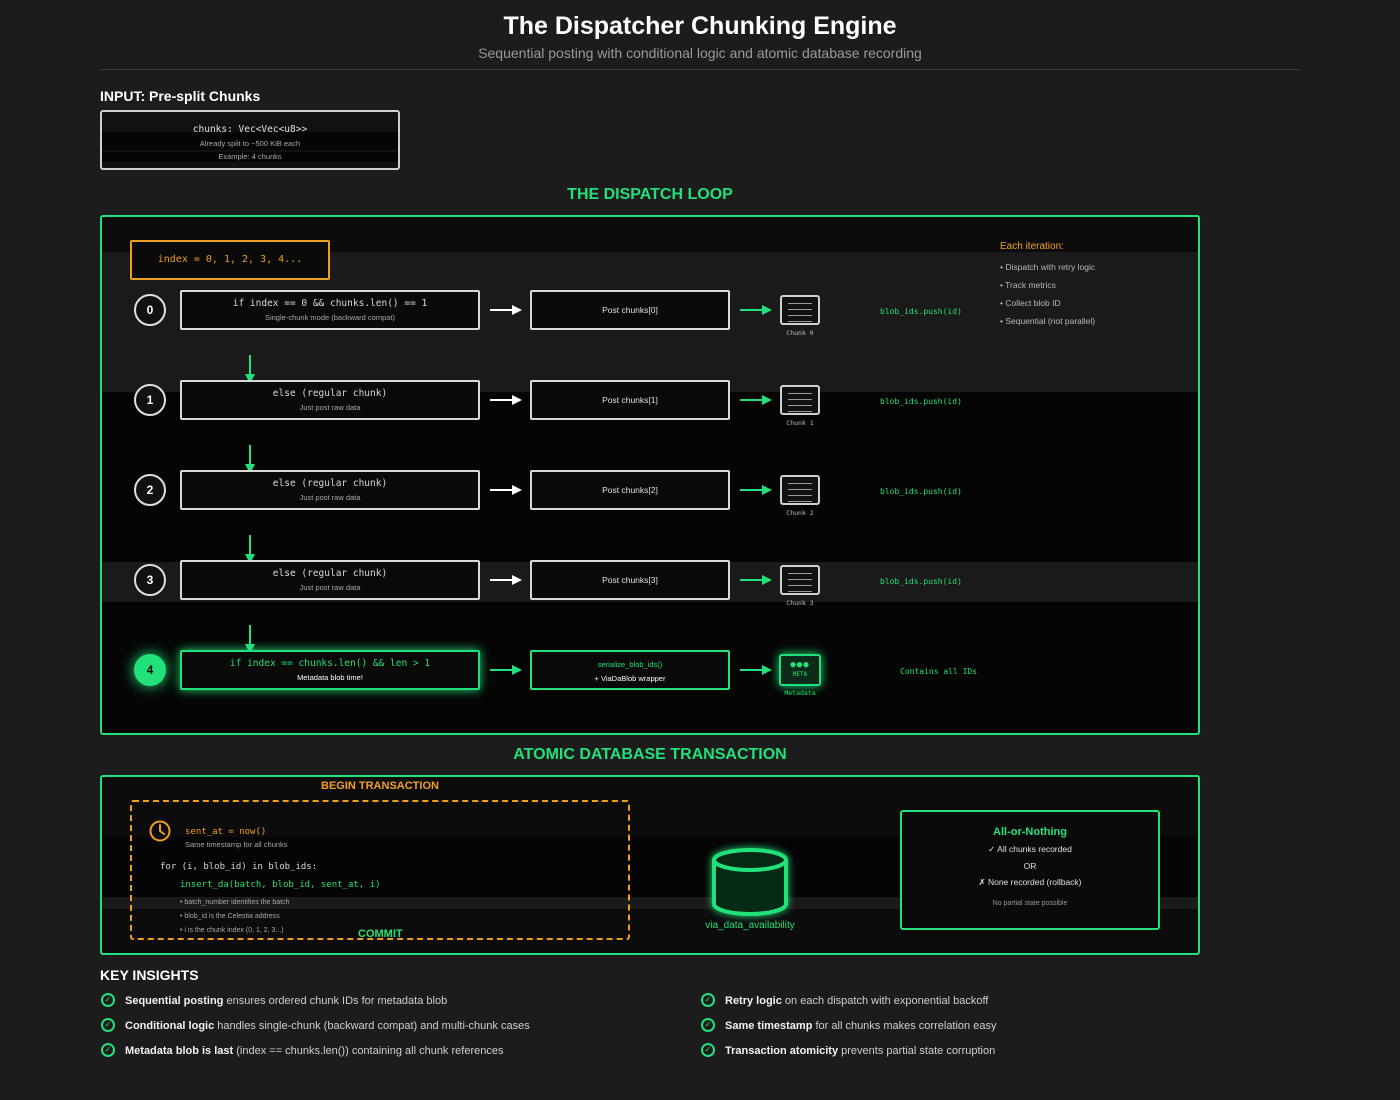  I want to click on condition-code: if index == 0 && chunks.len() == 1, so click(330, 303).